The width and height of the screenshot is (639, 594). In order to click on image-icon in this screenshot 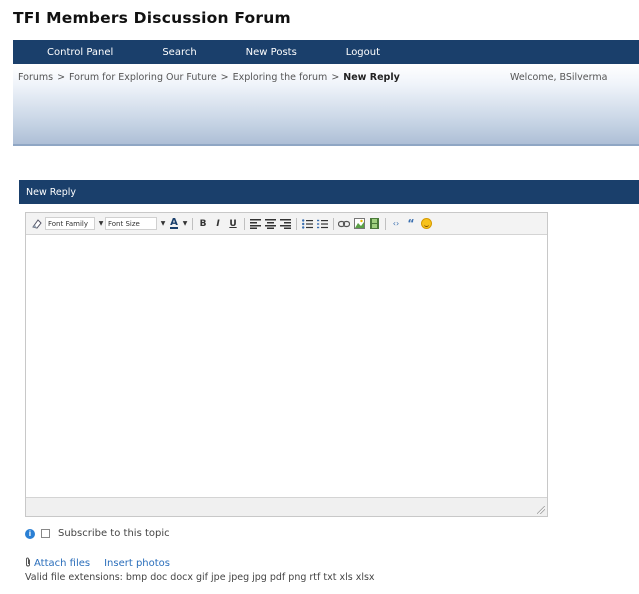, I will do `click(359, 224)`.